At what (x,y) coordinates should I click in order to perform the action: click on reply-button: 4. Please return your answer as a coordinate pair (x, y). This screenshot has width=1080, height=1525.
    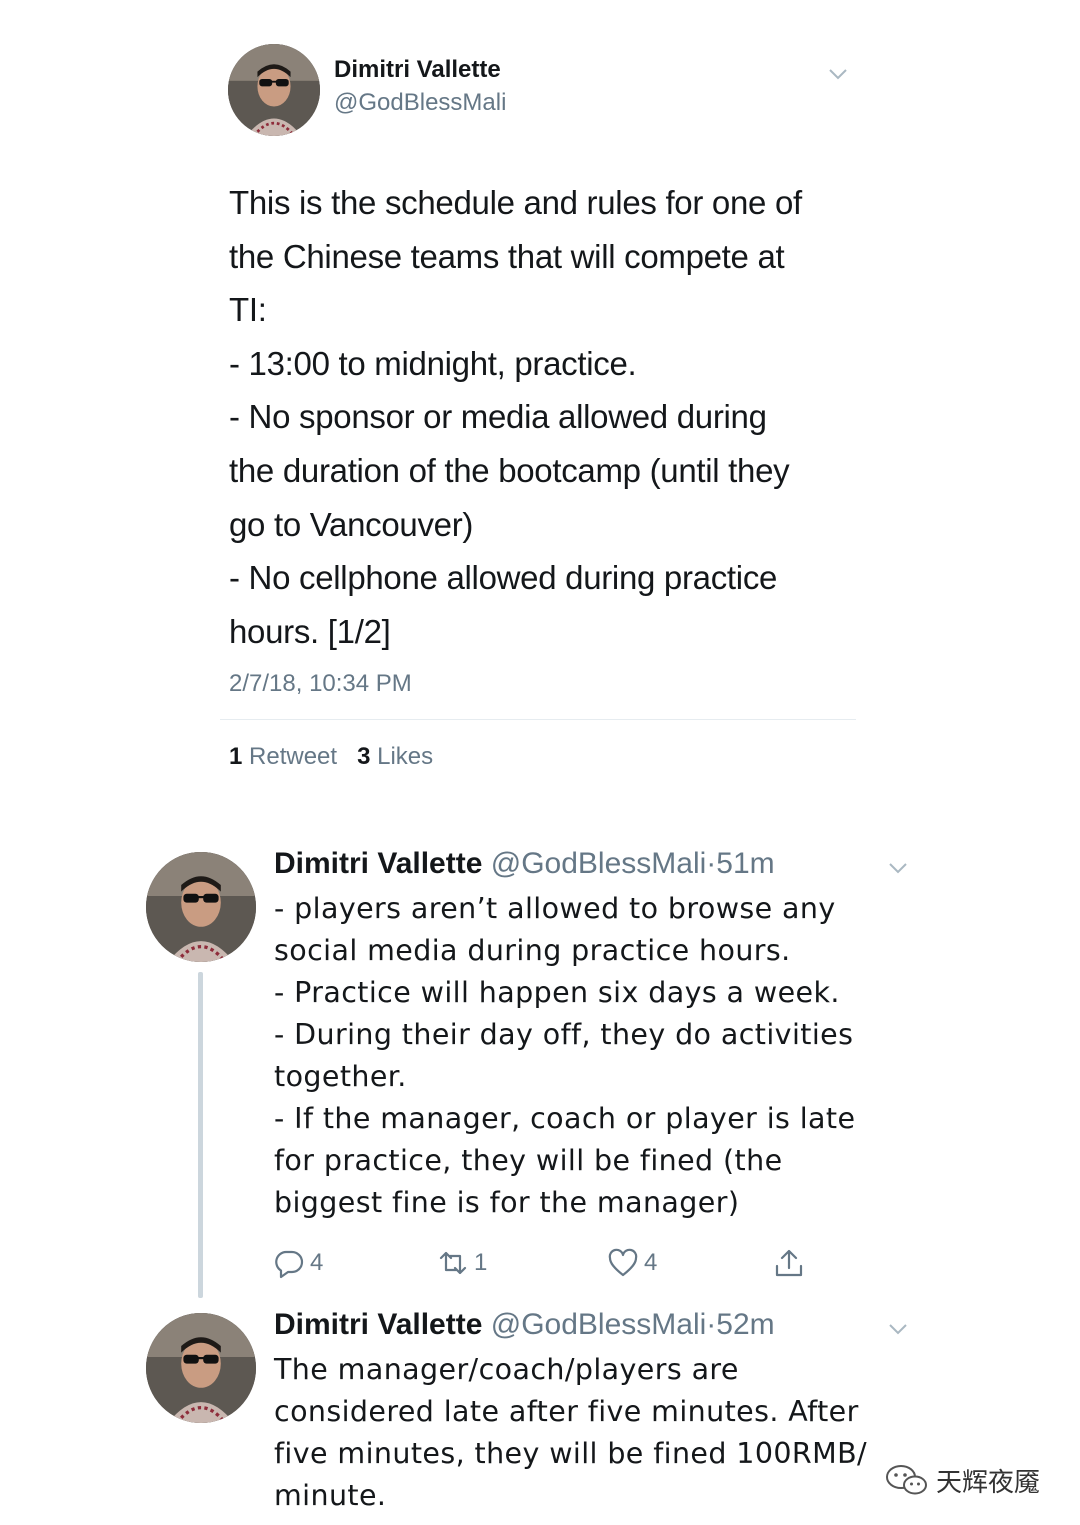
    Looking at the image, I should click on (297, 1263).